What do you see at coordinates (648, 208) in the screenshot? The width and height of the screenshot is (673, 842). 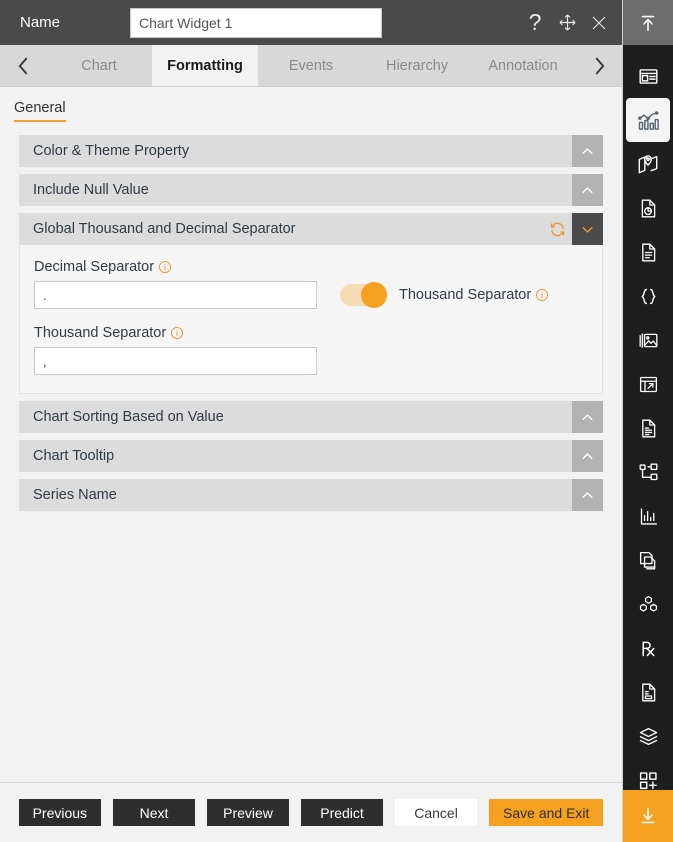 I see `document-pie-chart-icon` at bounding box center [648, 208].